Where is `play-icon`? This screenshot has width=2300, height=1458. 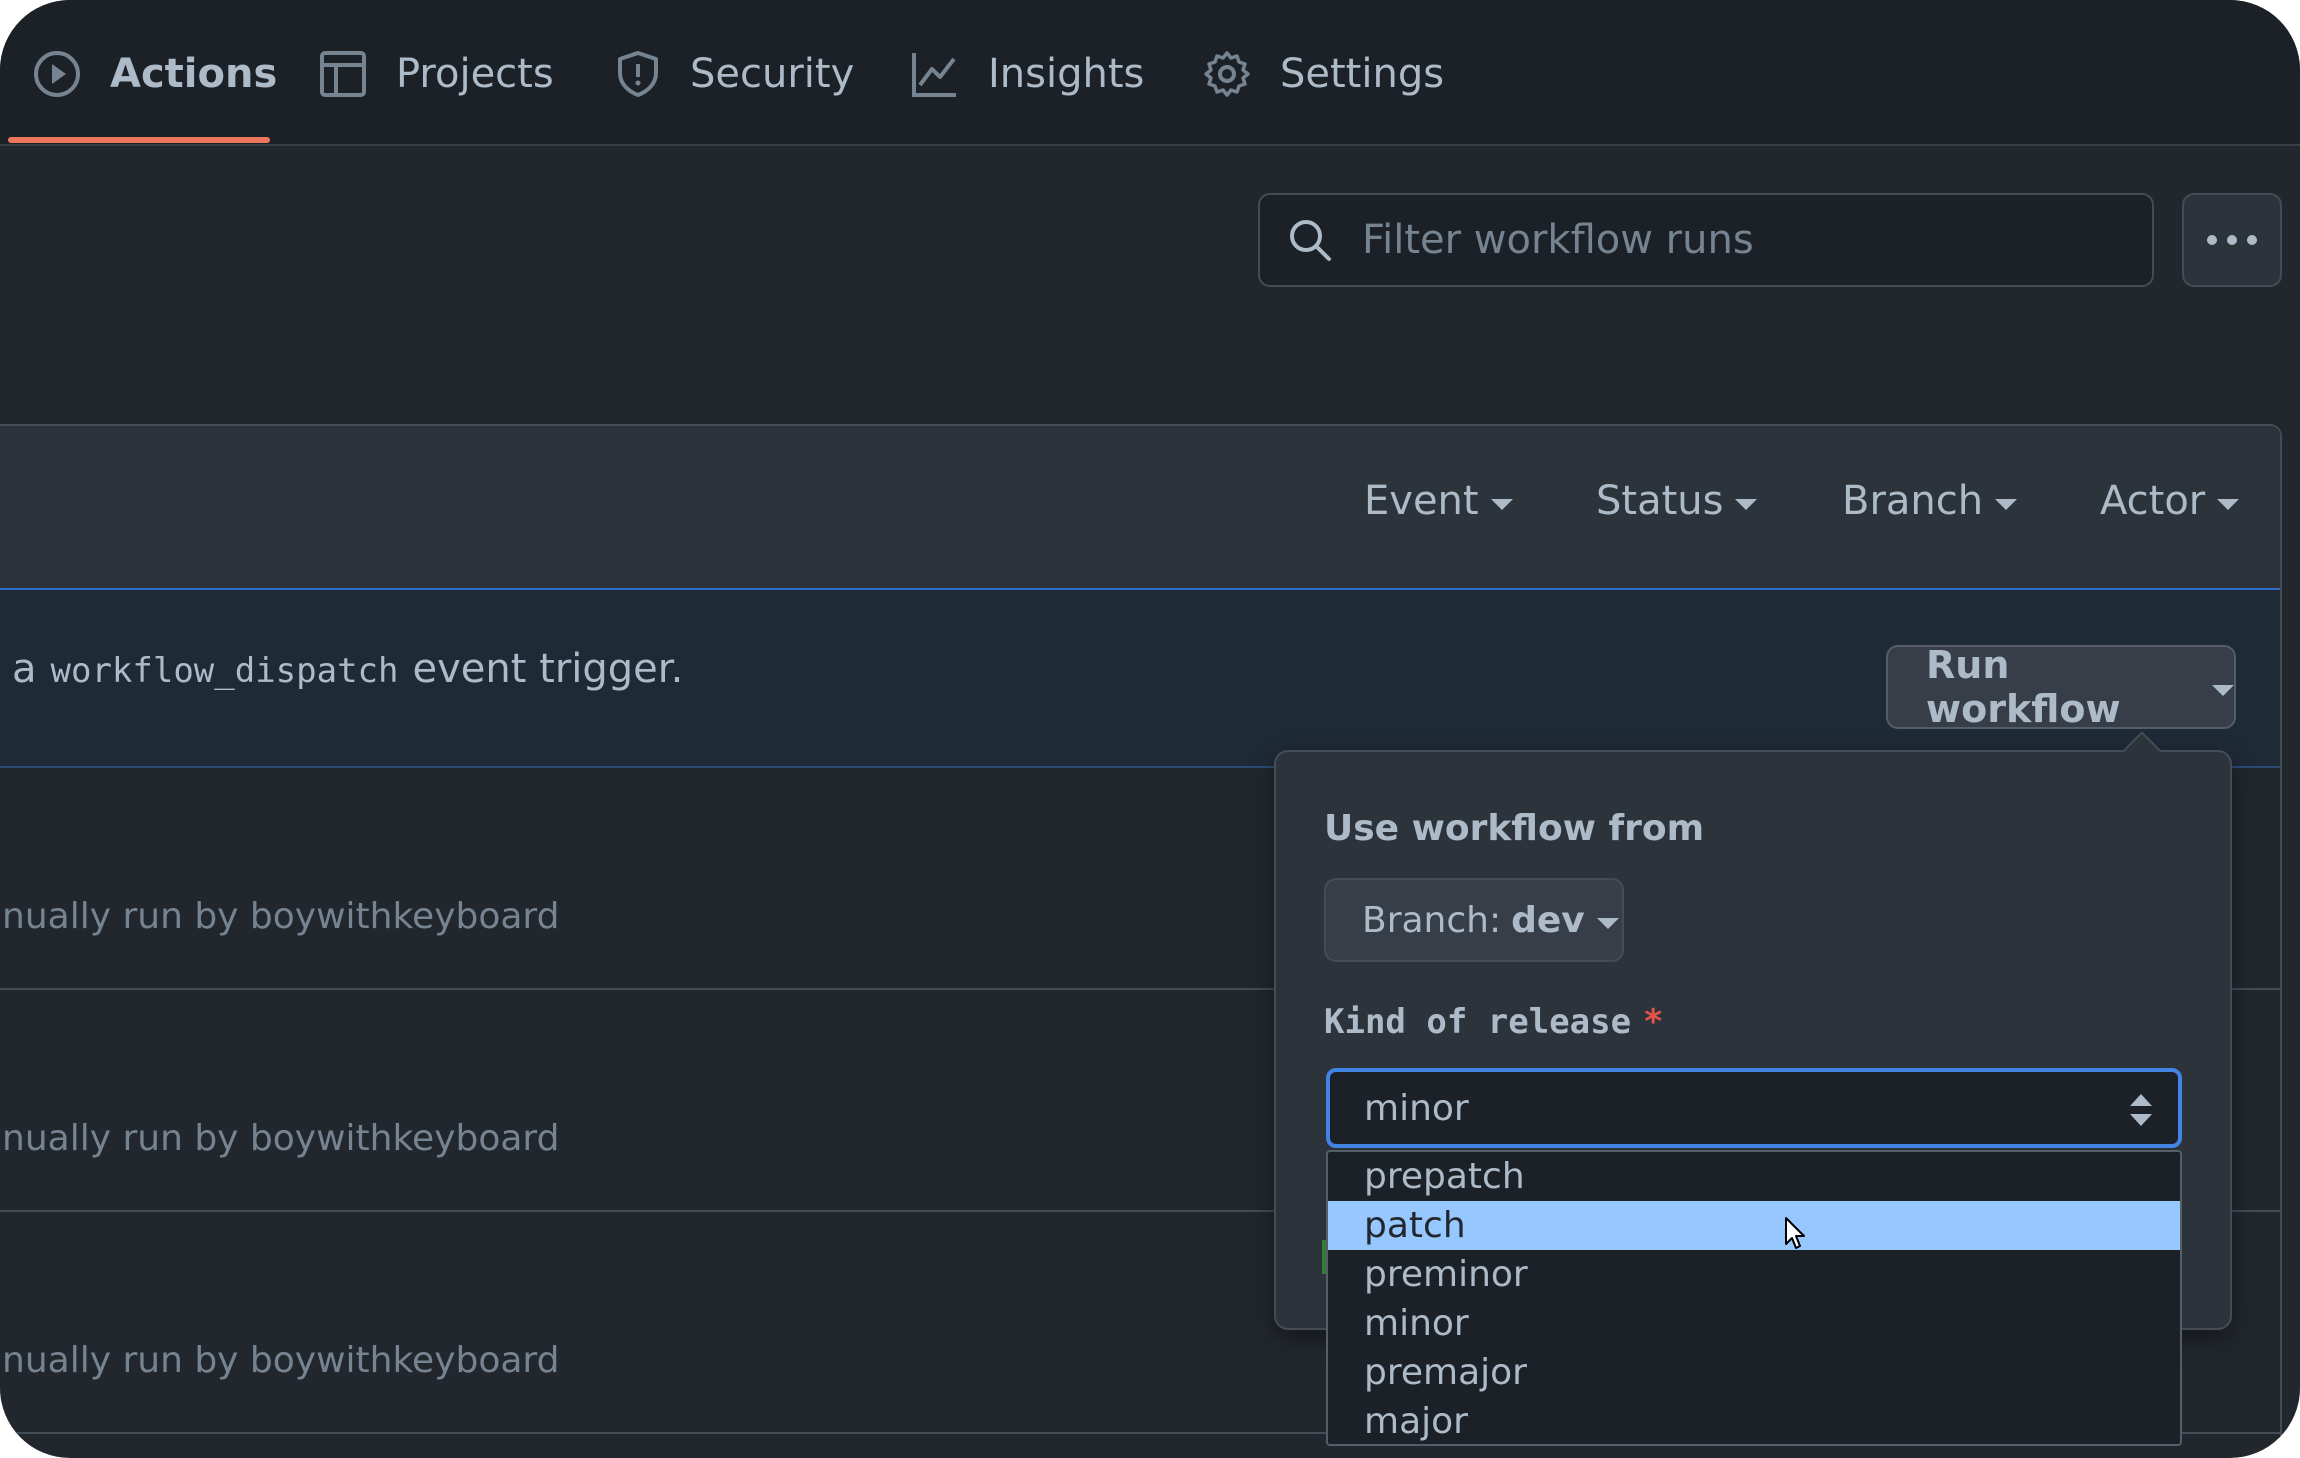
play-icon is located at coordinates (57, 74).